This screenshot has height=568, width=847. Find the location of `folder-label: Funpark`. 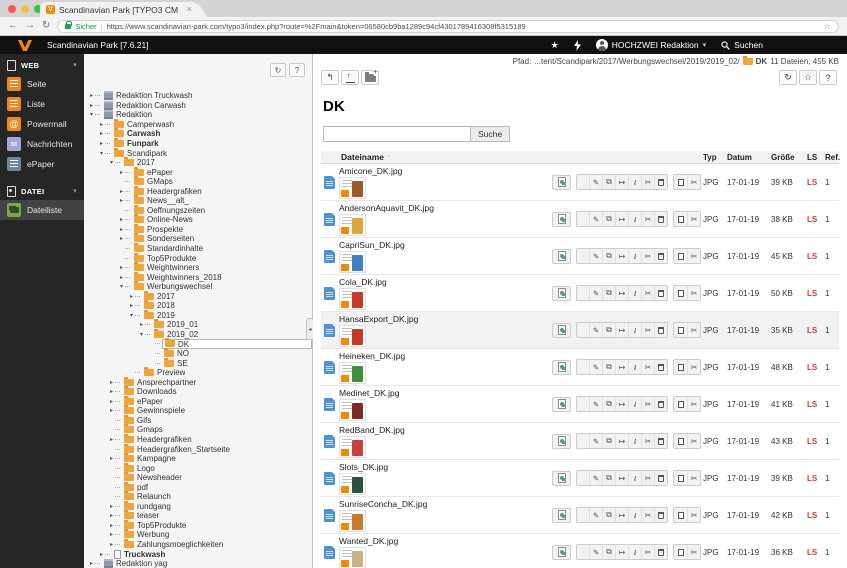

folder-label: Funpark is located at coordinates (143, 143).